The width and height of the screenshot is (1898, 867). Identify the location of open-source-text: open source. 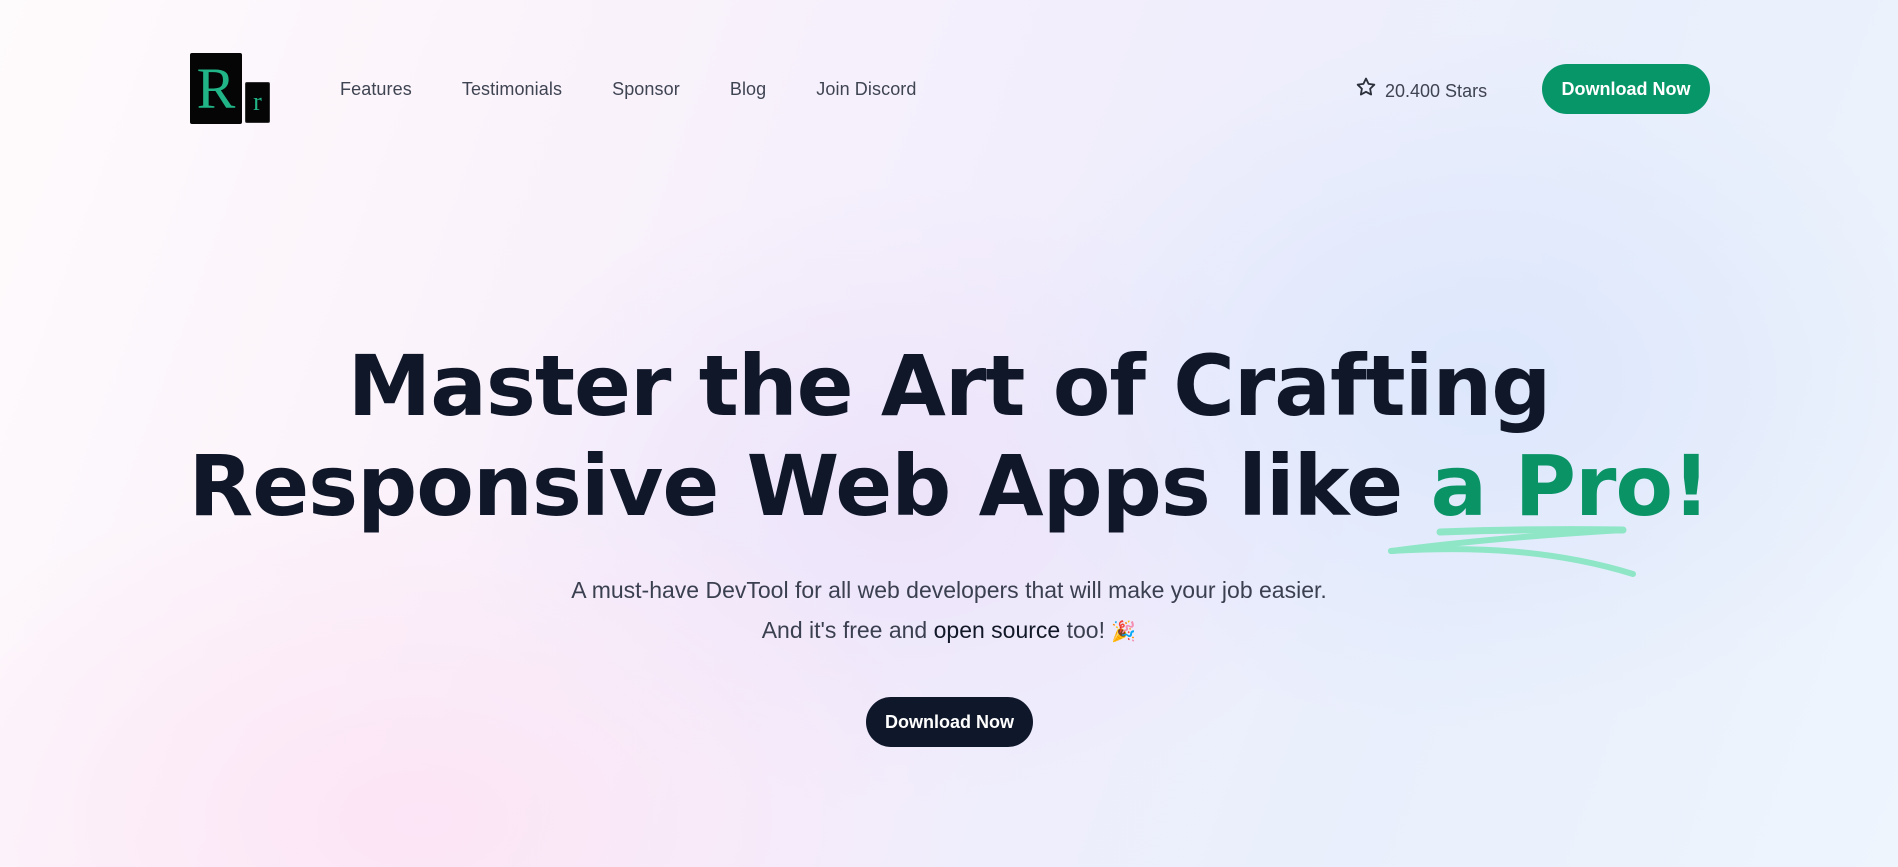
(997, 630).